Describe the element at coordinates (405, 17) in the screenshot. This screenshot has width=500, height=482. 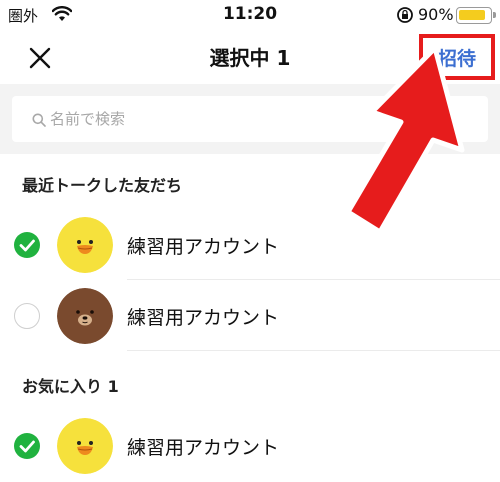
I see `rotation-lock-icon` at that location.